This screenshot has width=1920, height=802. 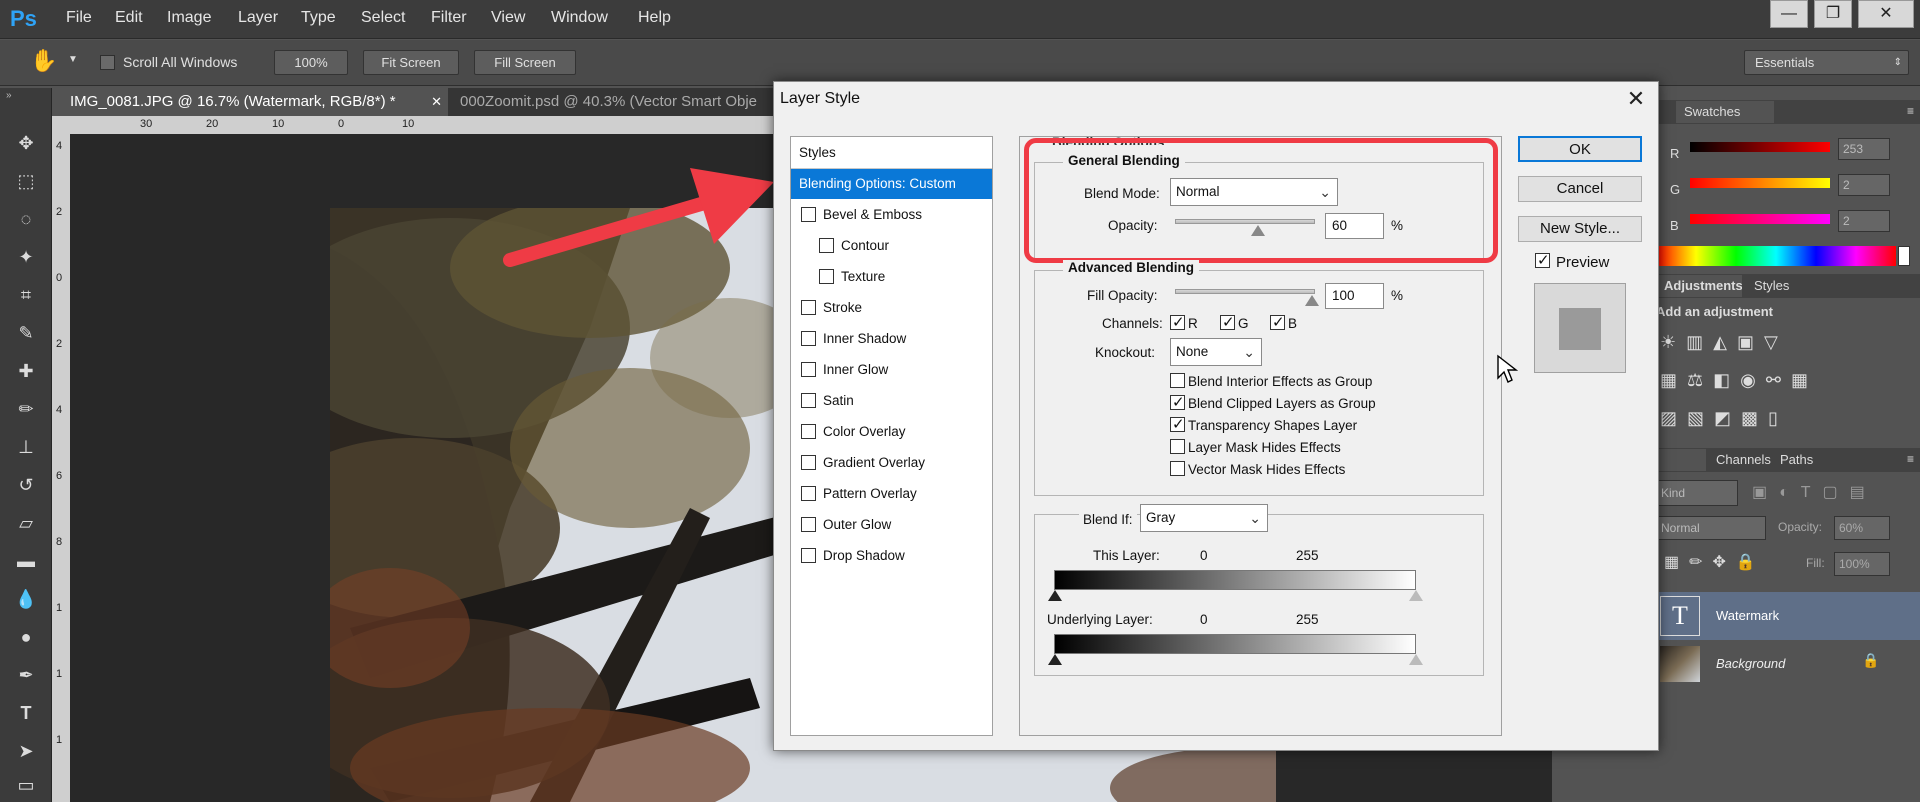 I want to click on workspace-select: Essentials ⇕, so click(x=1826, y=62).